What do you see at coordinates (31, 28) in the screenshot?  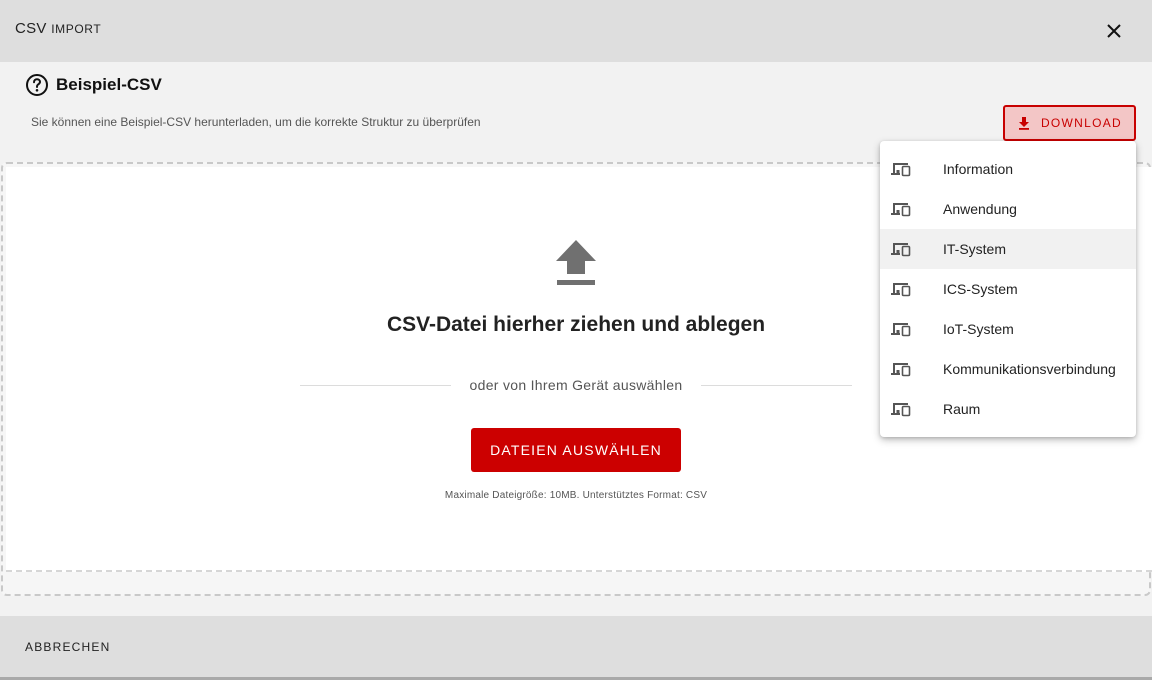 I see `dialog-title-first: CSV` at bounding box center [31, 28].